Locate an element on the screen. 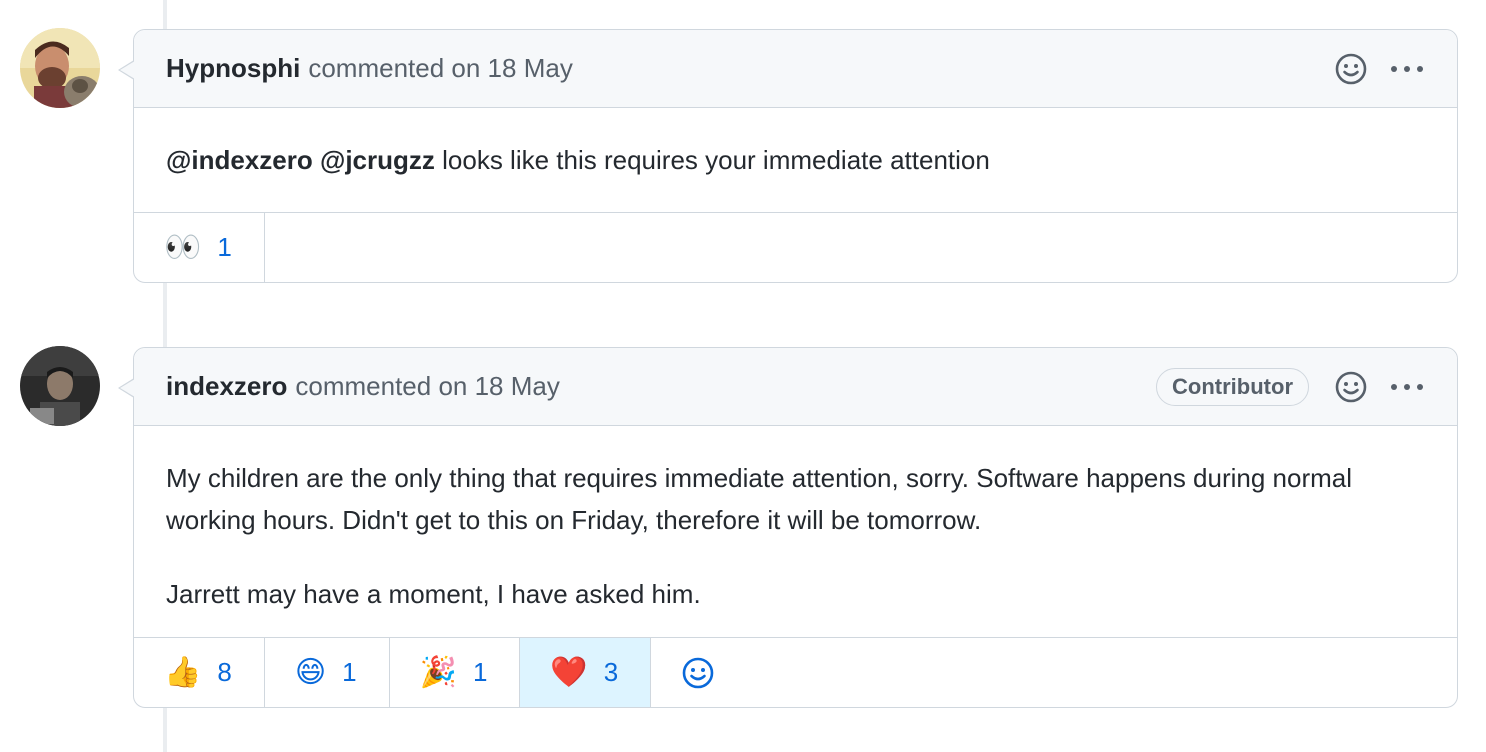 The height and width of the screenshot is (752, 1486). reaction-laugh: 😄 1 is located at coordinates (327, 672).